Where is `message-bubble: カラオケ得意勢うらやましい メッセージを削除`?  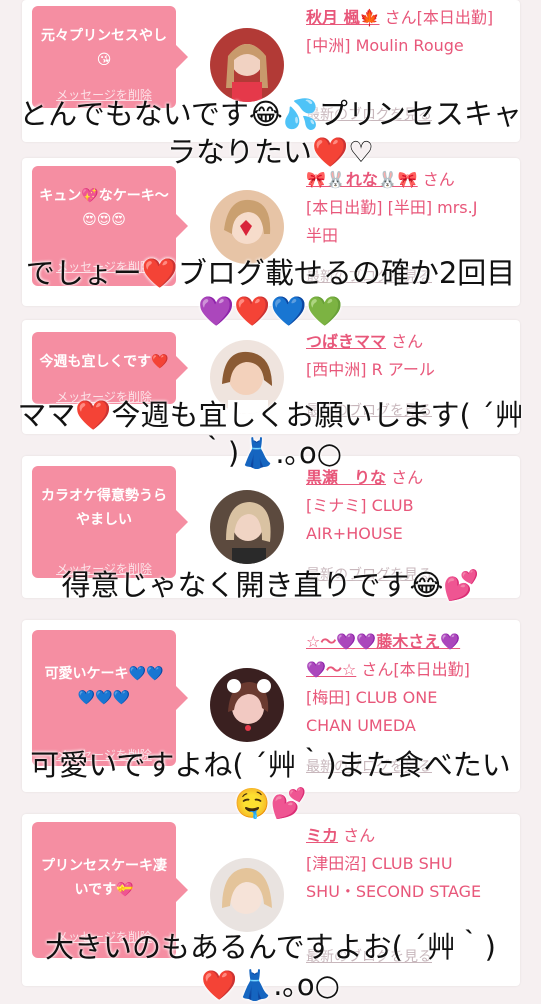
message-bubble: カラオケ得意勢うらやましい メッセージを削除 is located at coordinates (110, 522).